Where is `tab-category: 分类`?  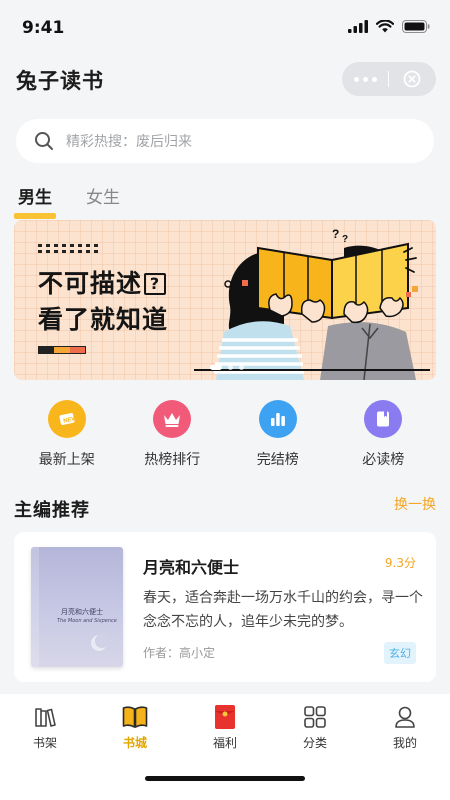
tab-category: 分类 is located at coordinates (315, 725).